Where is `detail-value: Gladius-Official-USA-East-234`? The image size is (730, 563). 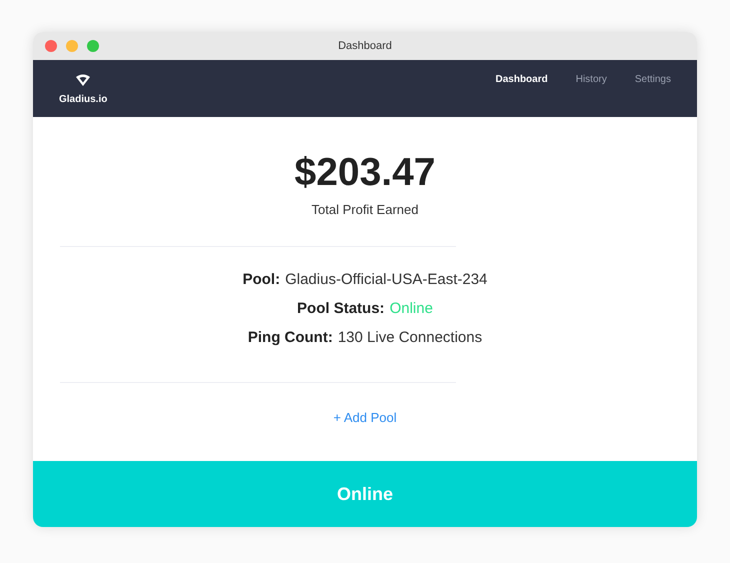
detail-value: Gladius-Official-USA-East-234 is located at coordinates (386, 280).